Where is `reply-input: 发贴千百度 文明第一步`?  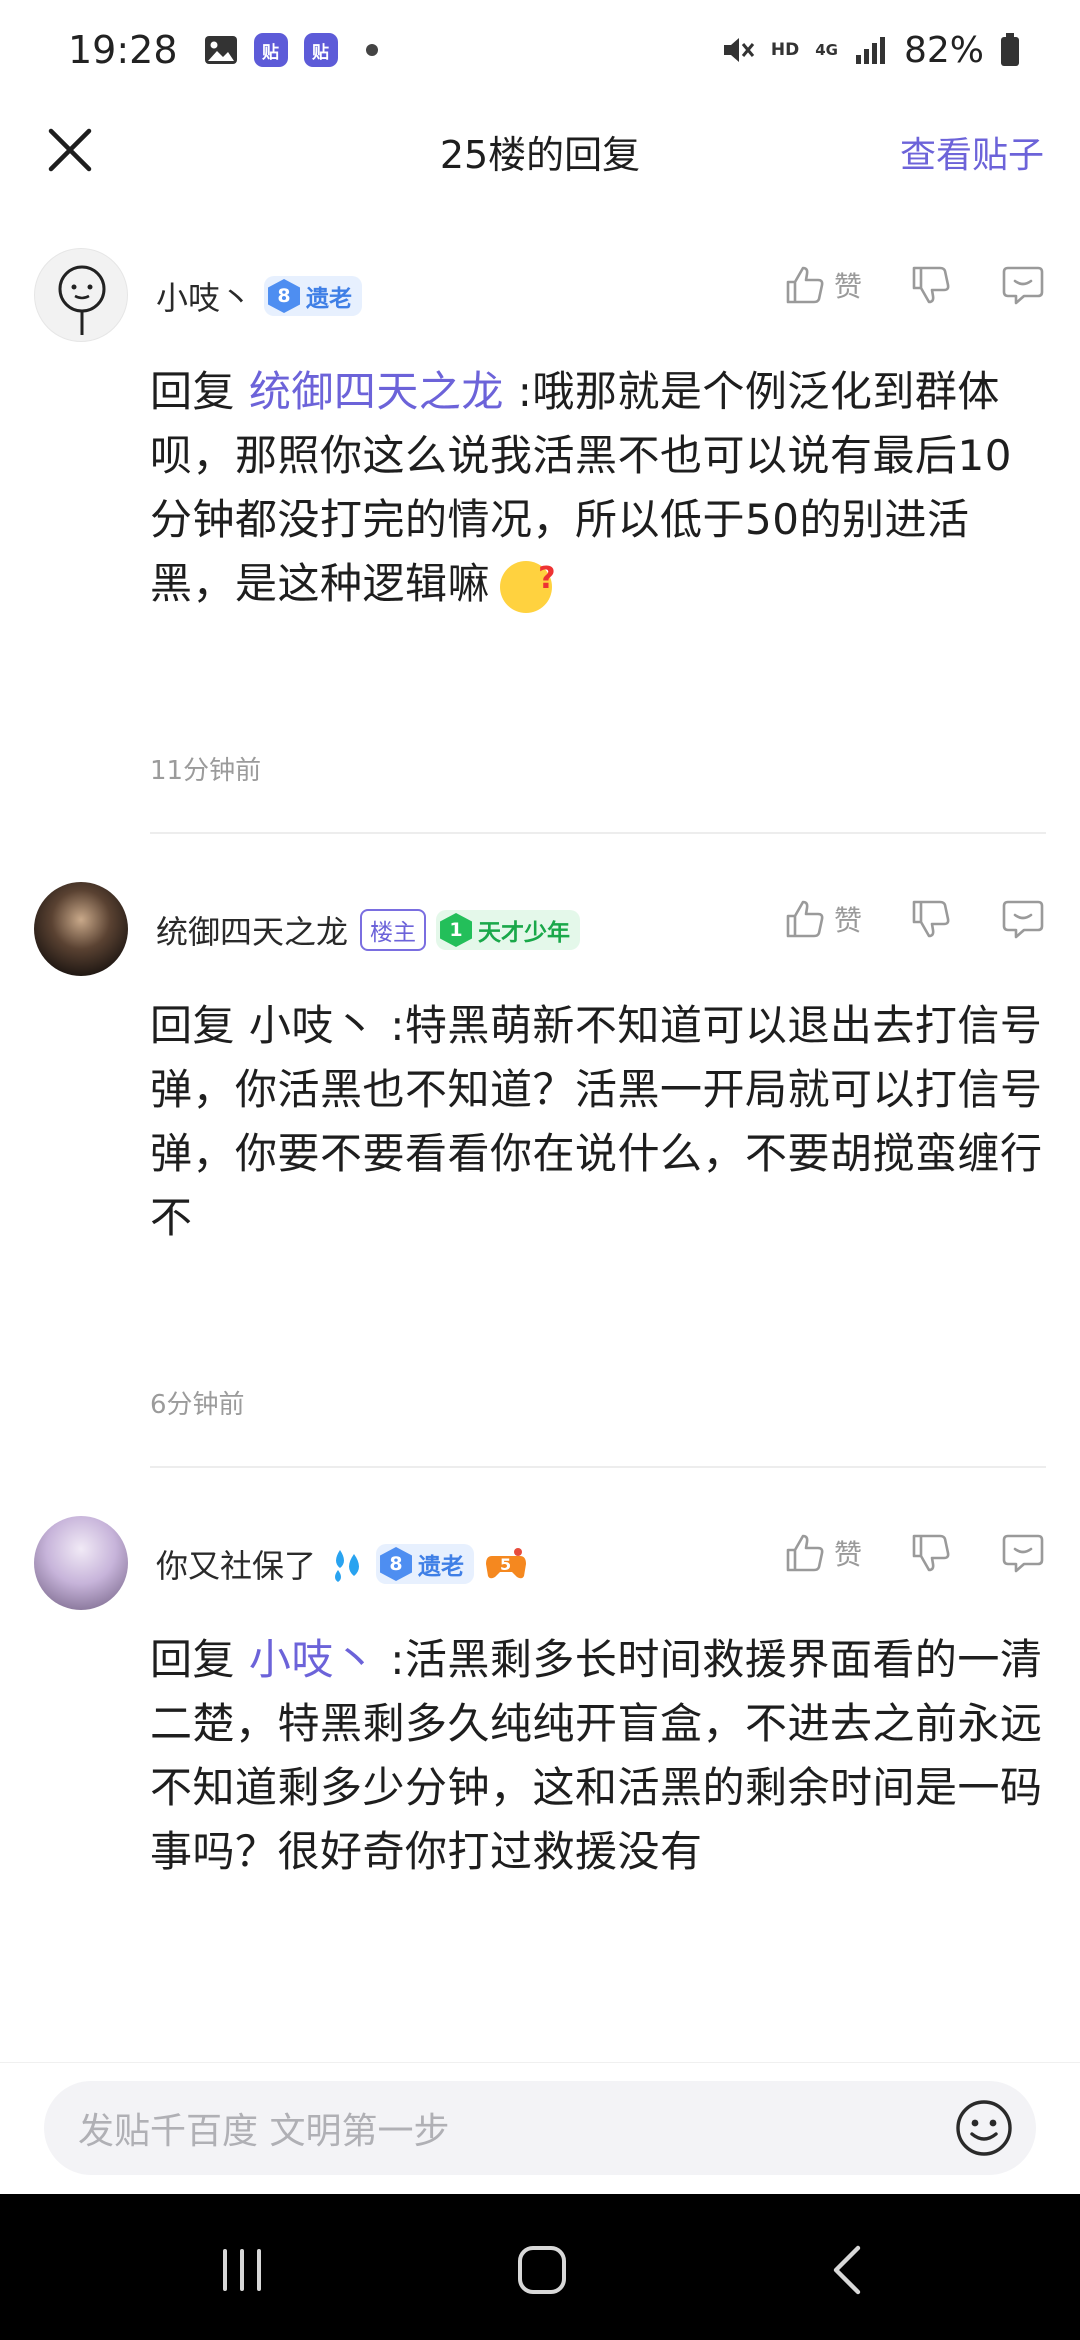 reply-input: 发贴千百度 文明第一步 is located at coordinates (540, 2128).